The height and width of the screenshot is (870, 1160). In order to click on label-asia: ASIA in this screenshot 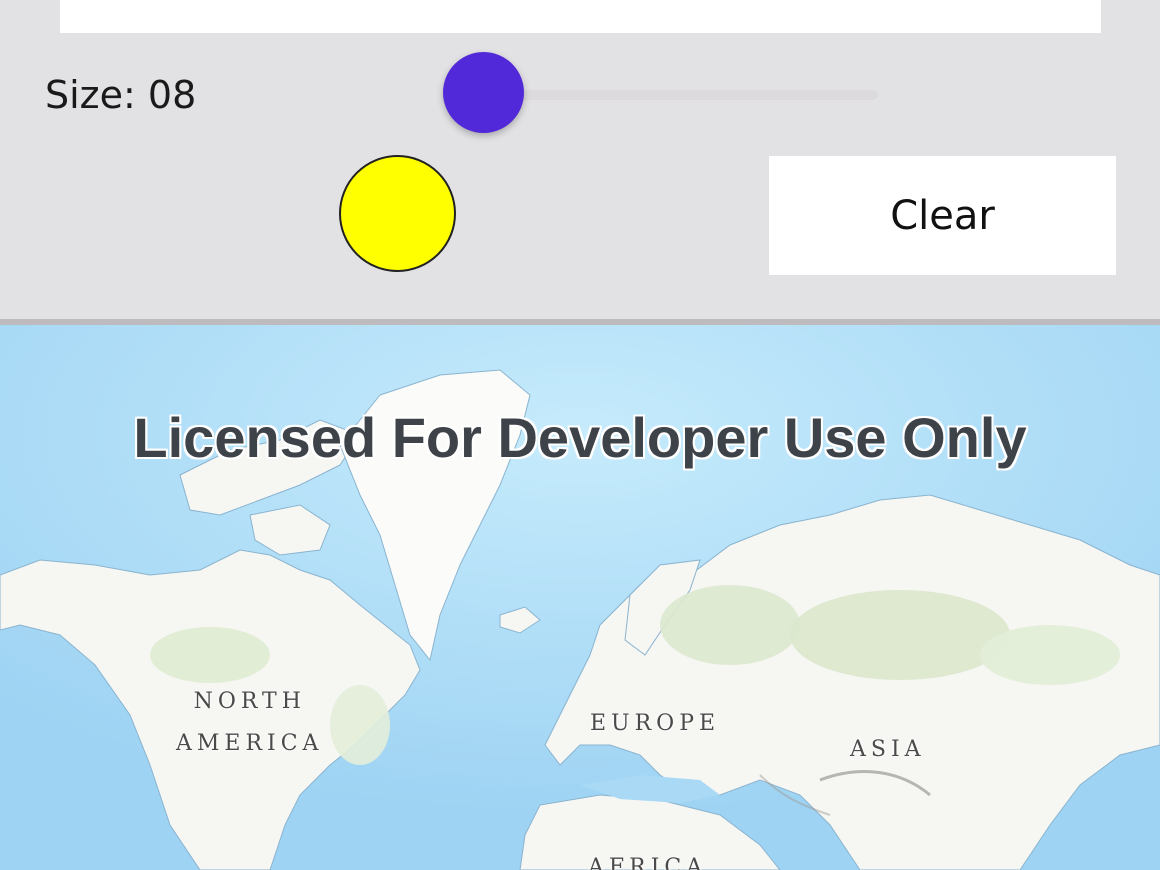, I will do `click(888, 749)`.